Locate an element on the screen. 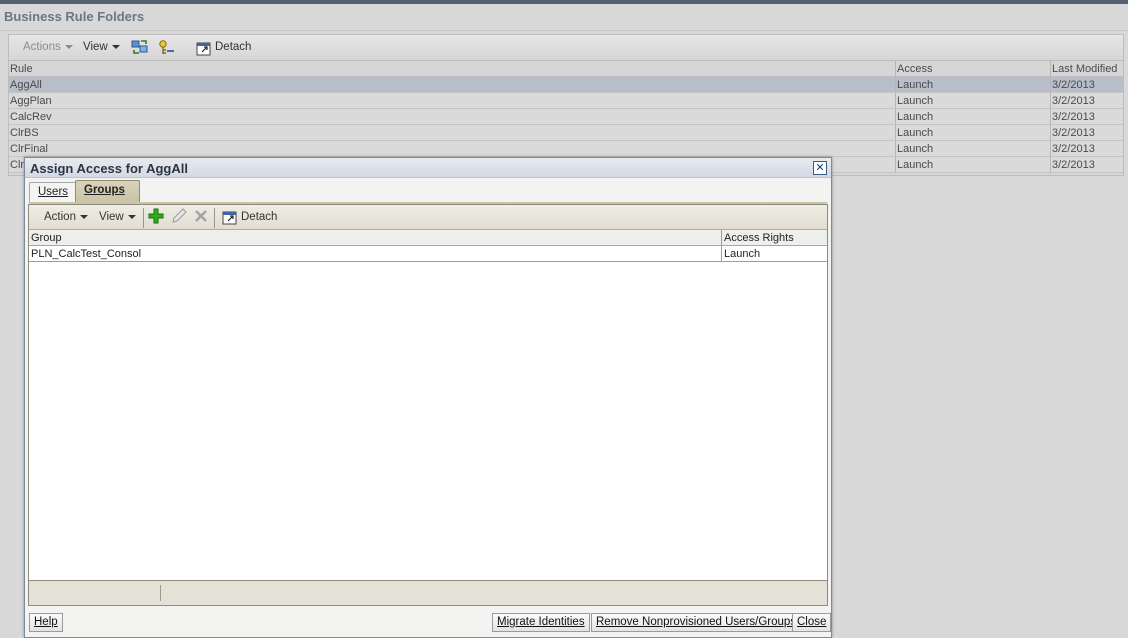 The image size is (1128, 638). help-button: Help is located at coordinates (46, 622).